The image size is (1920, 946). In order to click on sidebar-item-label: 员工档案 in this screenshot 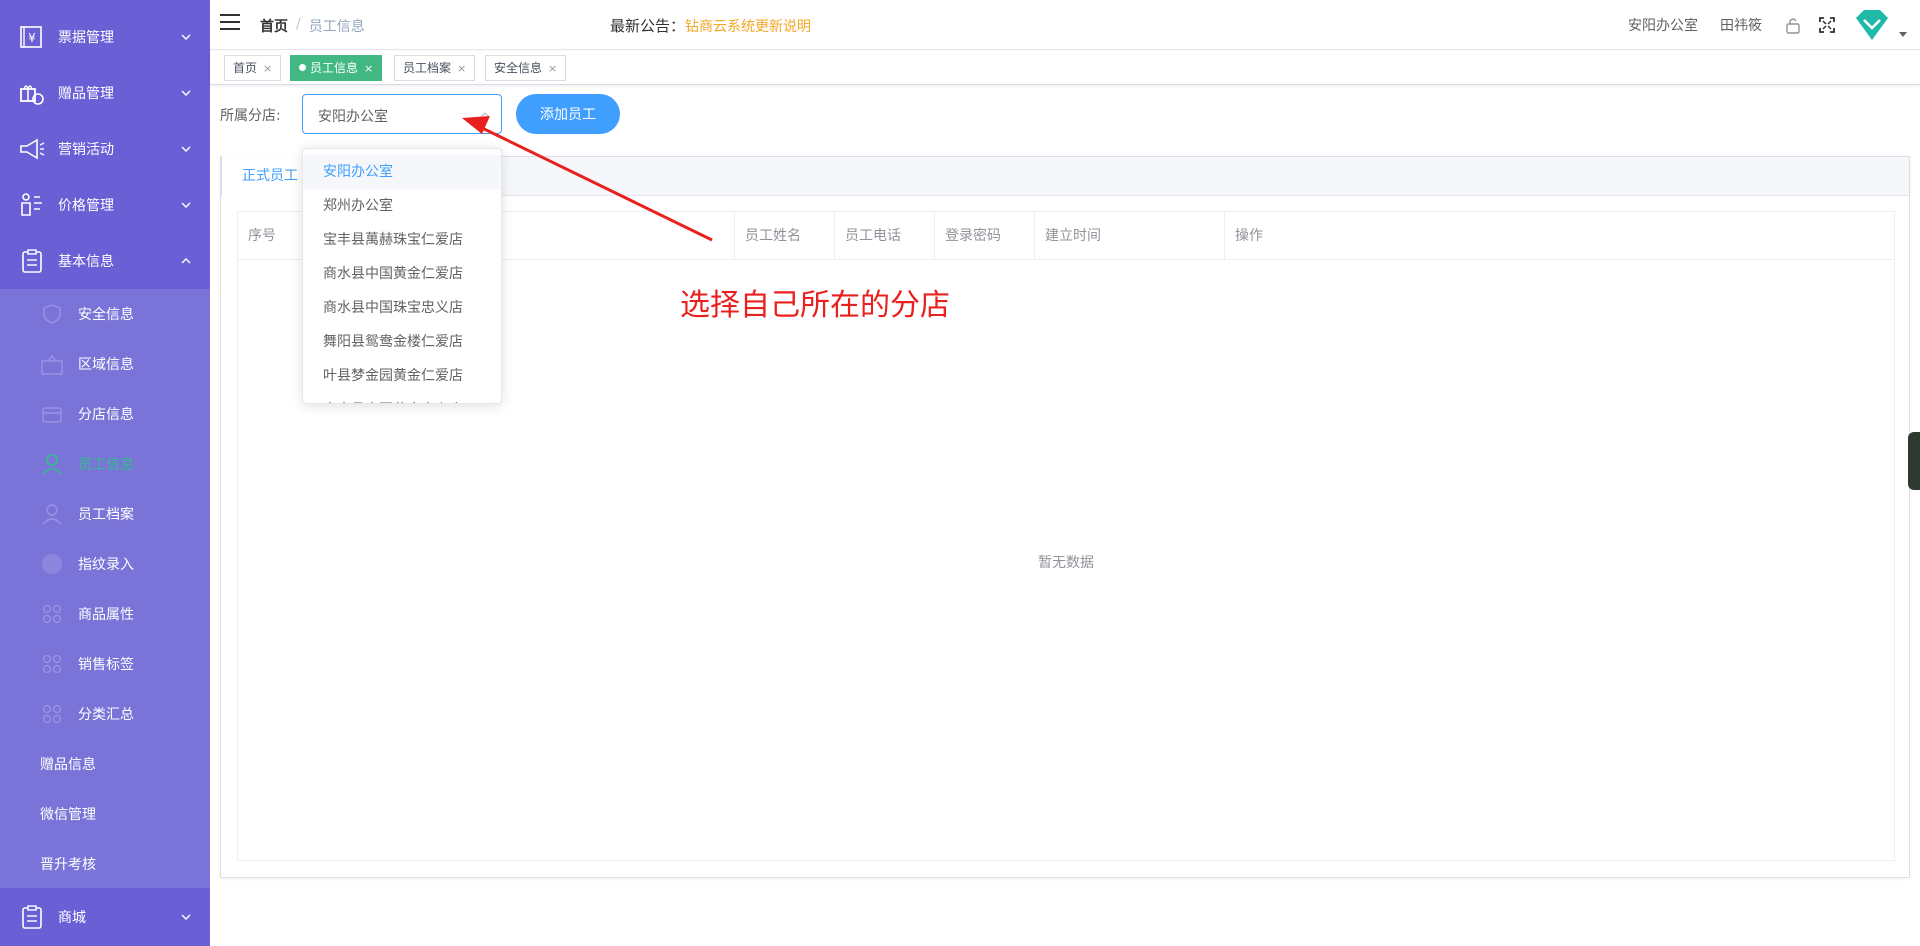, I will do `click(106, 515)`.